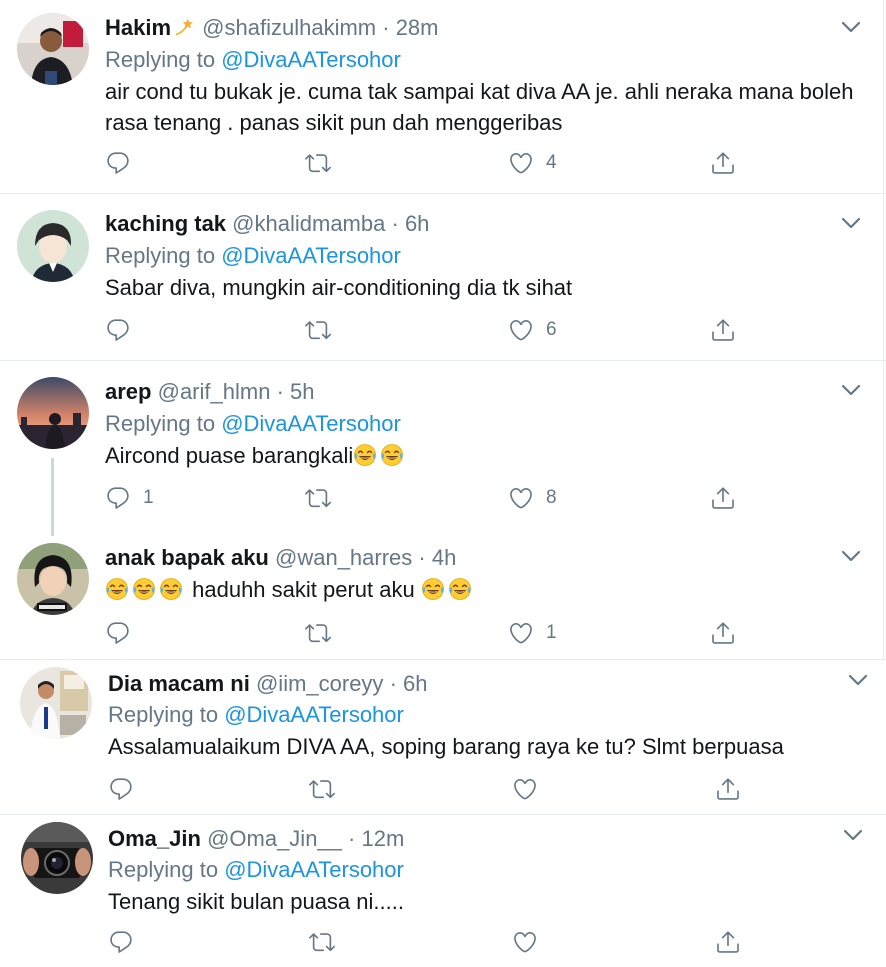 This screenshot has height=967, width=886. What do you see at coordinates (138, 27) in the screenshot?
I see `display-name: Hakim` at bounding box center [138, 27].